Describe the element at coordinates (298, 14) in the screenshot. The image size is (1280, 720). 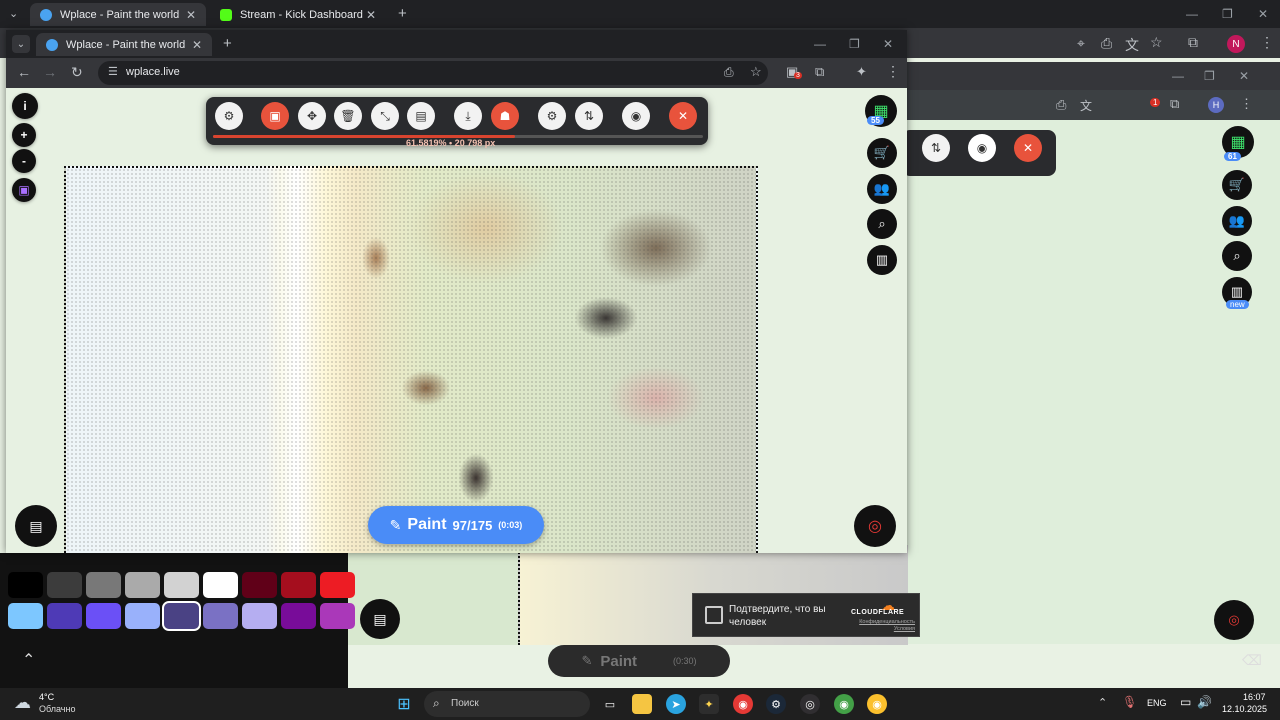
I see `tab-kick-dashboard: Stream - Kick Dashboard ✕` at that location.